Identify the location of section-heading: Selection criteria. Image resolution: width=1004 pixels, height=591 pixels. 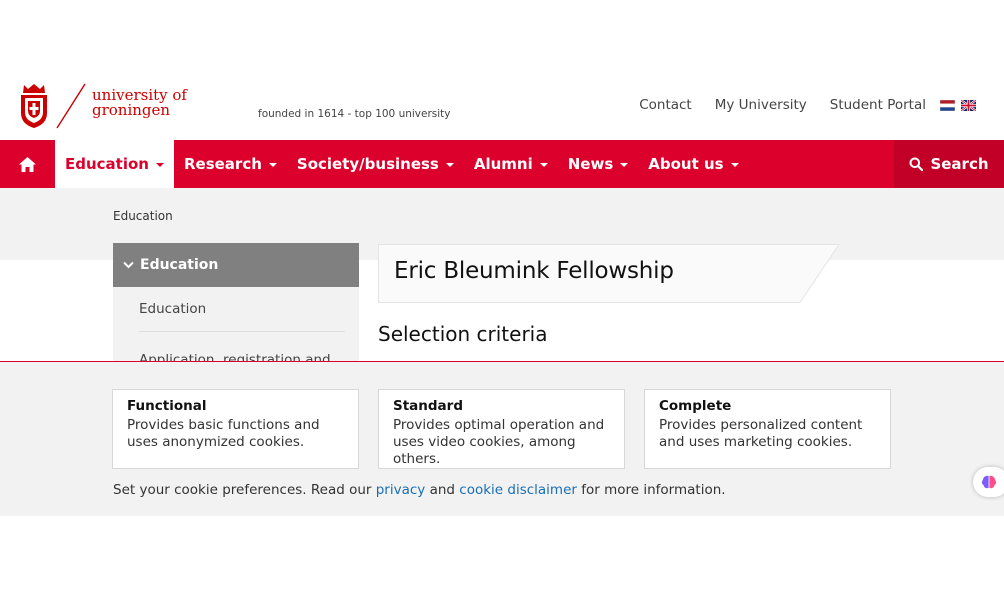
(463, 334).